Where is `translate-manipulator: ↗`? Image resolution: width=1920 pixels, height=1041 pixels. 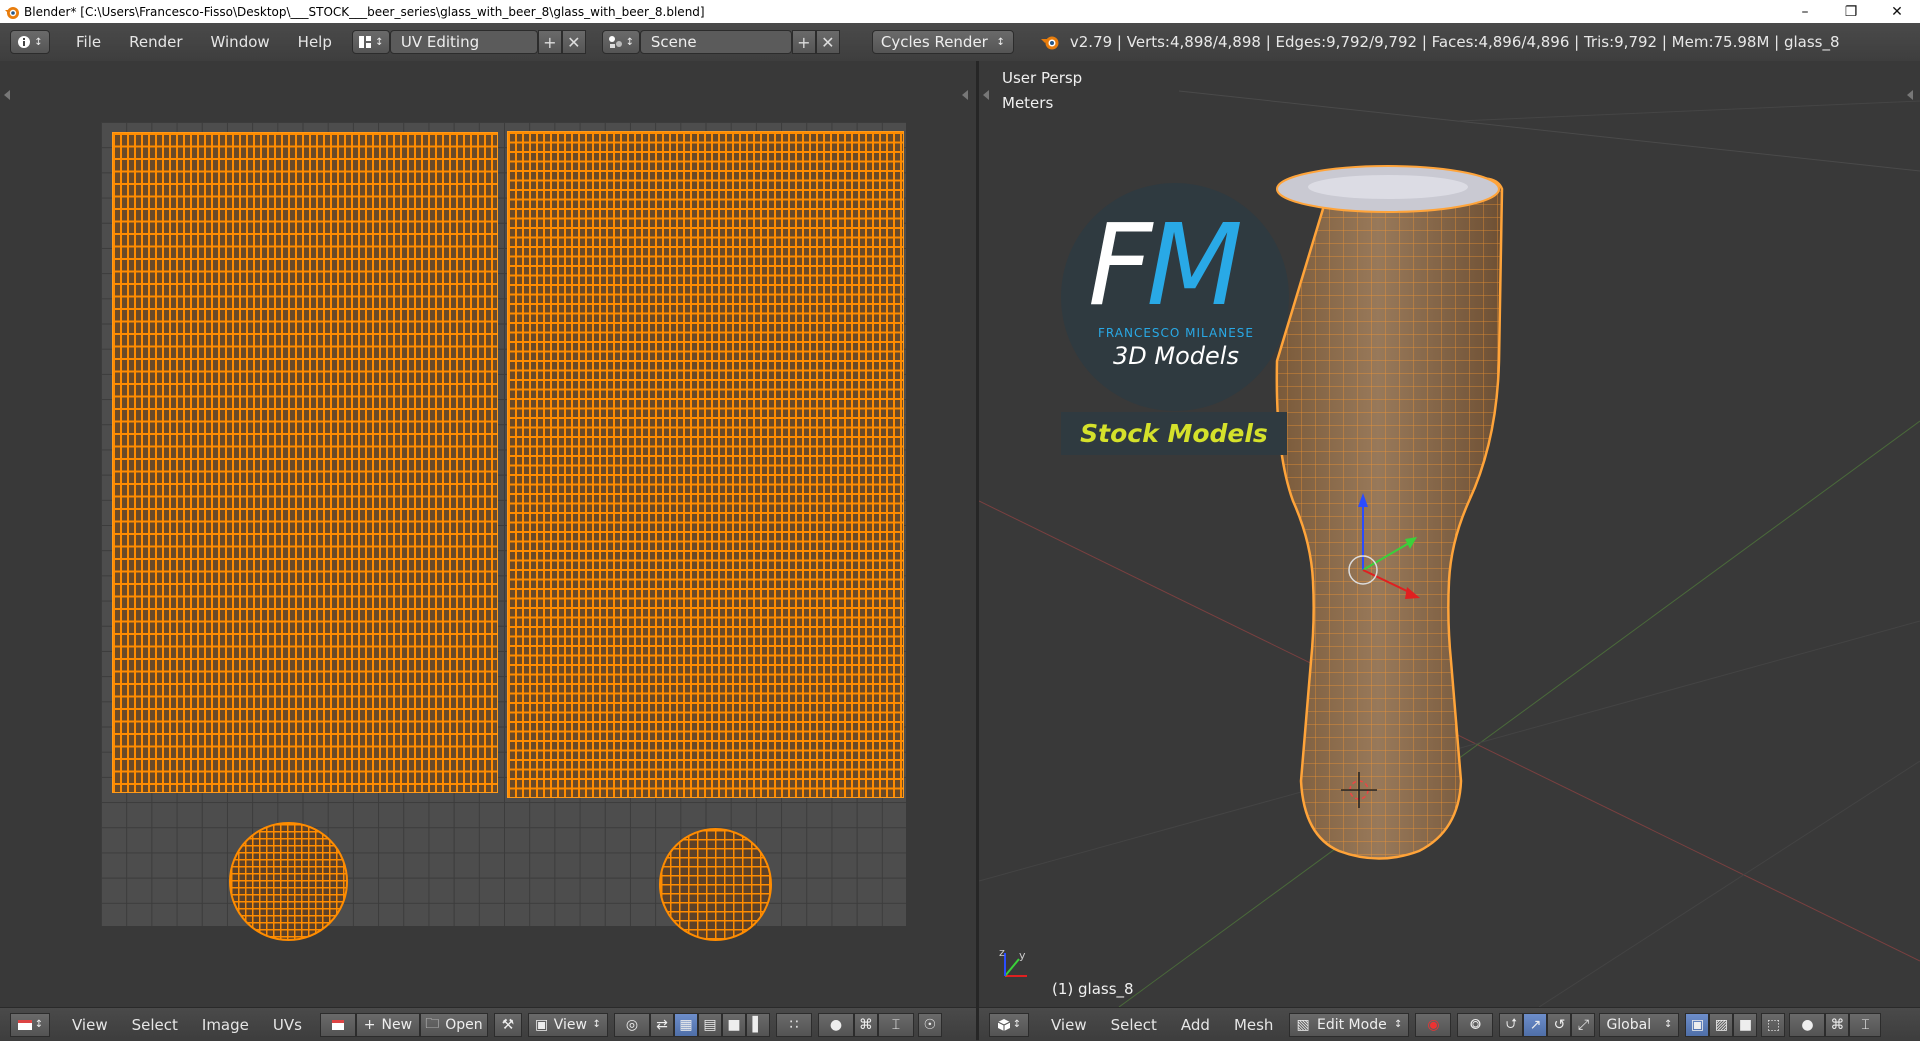 translate-manipulator: ↗ is located at coordinates (1535, 1024).